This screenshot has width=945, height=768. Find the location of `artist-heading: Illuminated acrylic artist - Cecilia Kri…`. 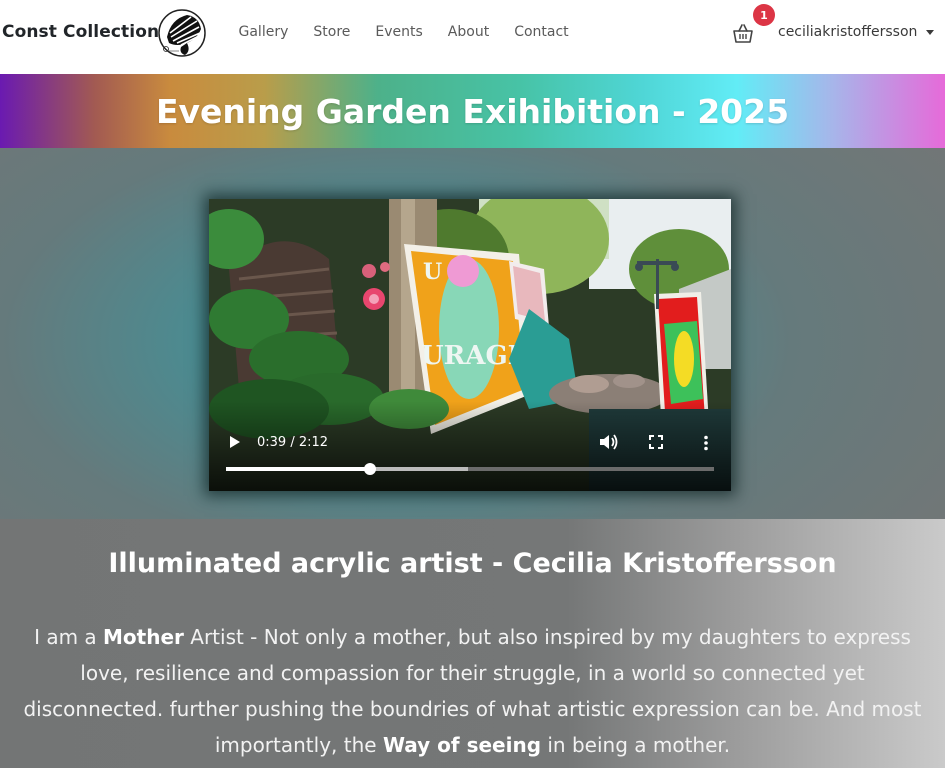

artist-heading: Illuminated acrylic artist - Cecilia Kri… is located at coordinates (472, 563).